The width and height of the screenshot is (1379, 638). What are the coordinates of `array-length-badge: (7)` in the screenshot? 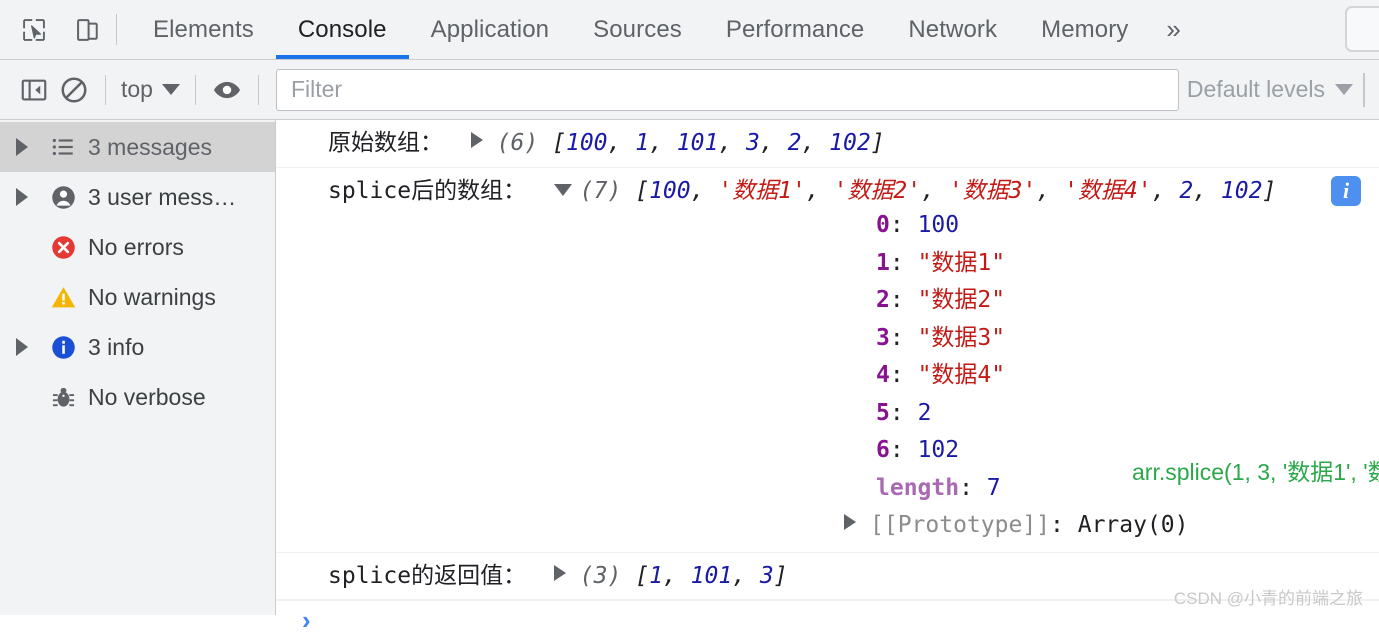 It's located at (600, 190).